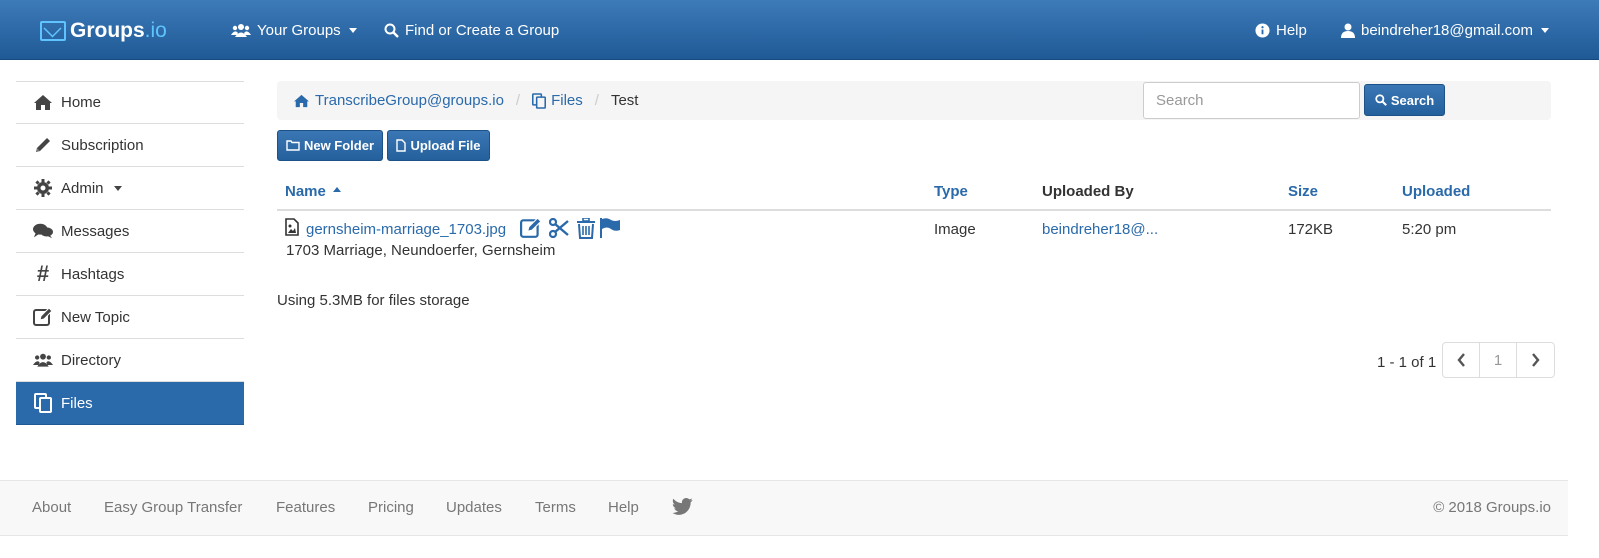 The height and width of the screenshot is (558, 1599). Describe the element at coordinates (43, 145) in the screenshot. I see `pencil-icon` at that location.